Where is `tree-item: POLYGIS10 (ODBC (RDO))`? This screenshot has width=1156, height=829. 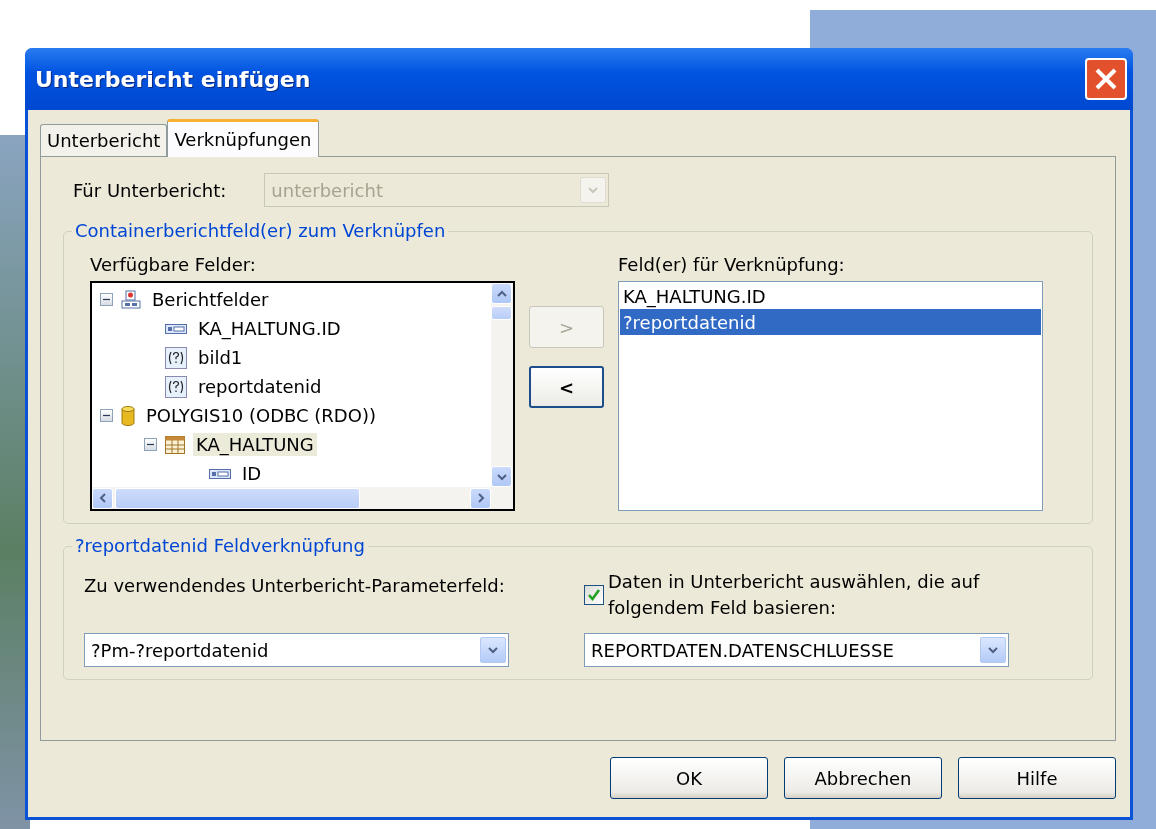 tree-item: POLYGIS10 (ODBC (RDO)) is located at coordinates (261, 415).